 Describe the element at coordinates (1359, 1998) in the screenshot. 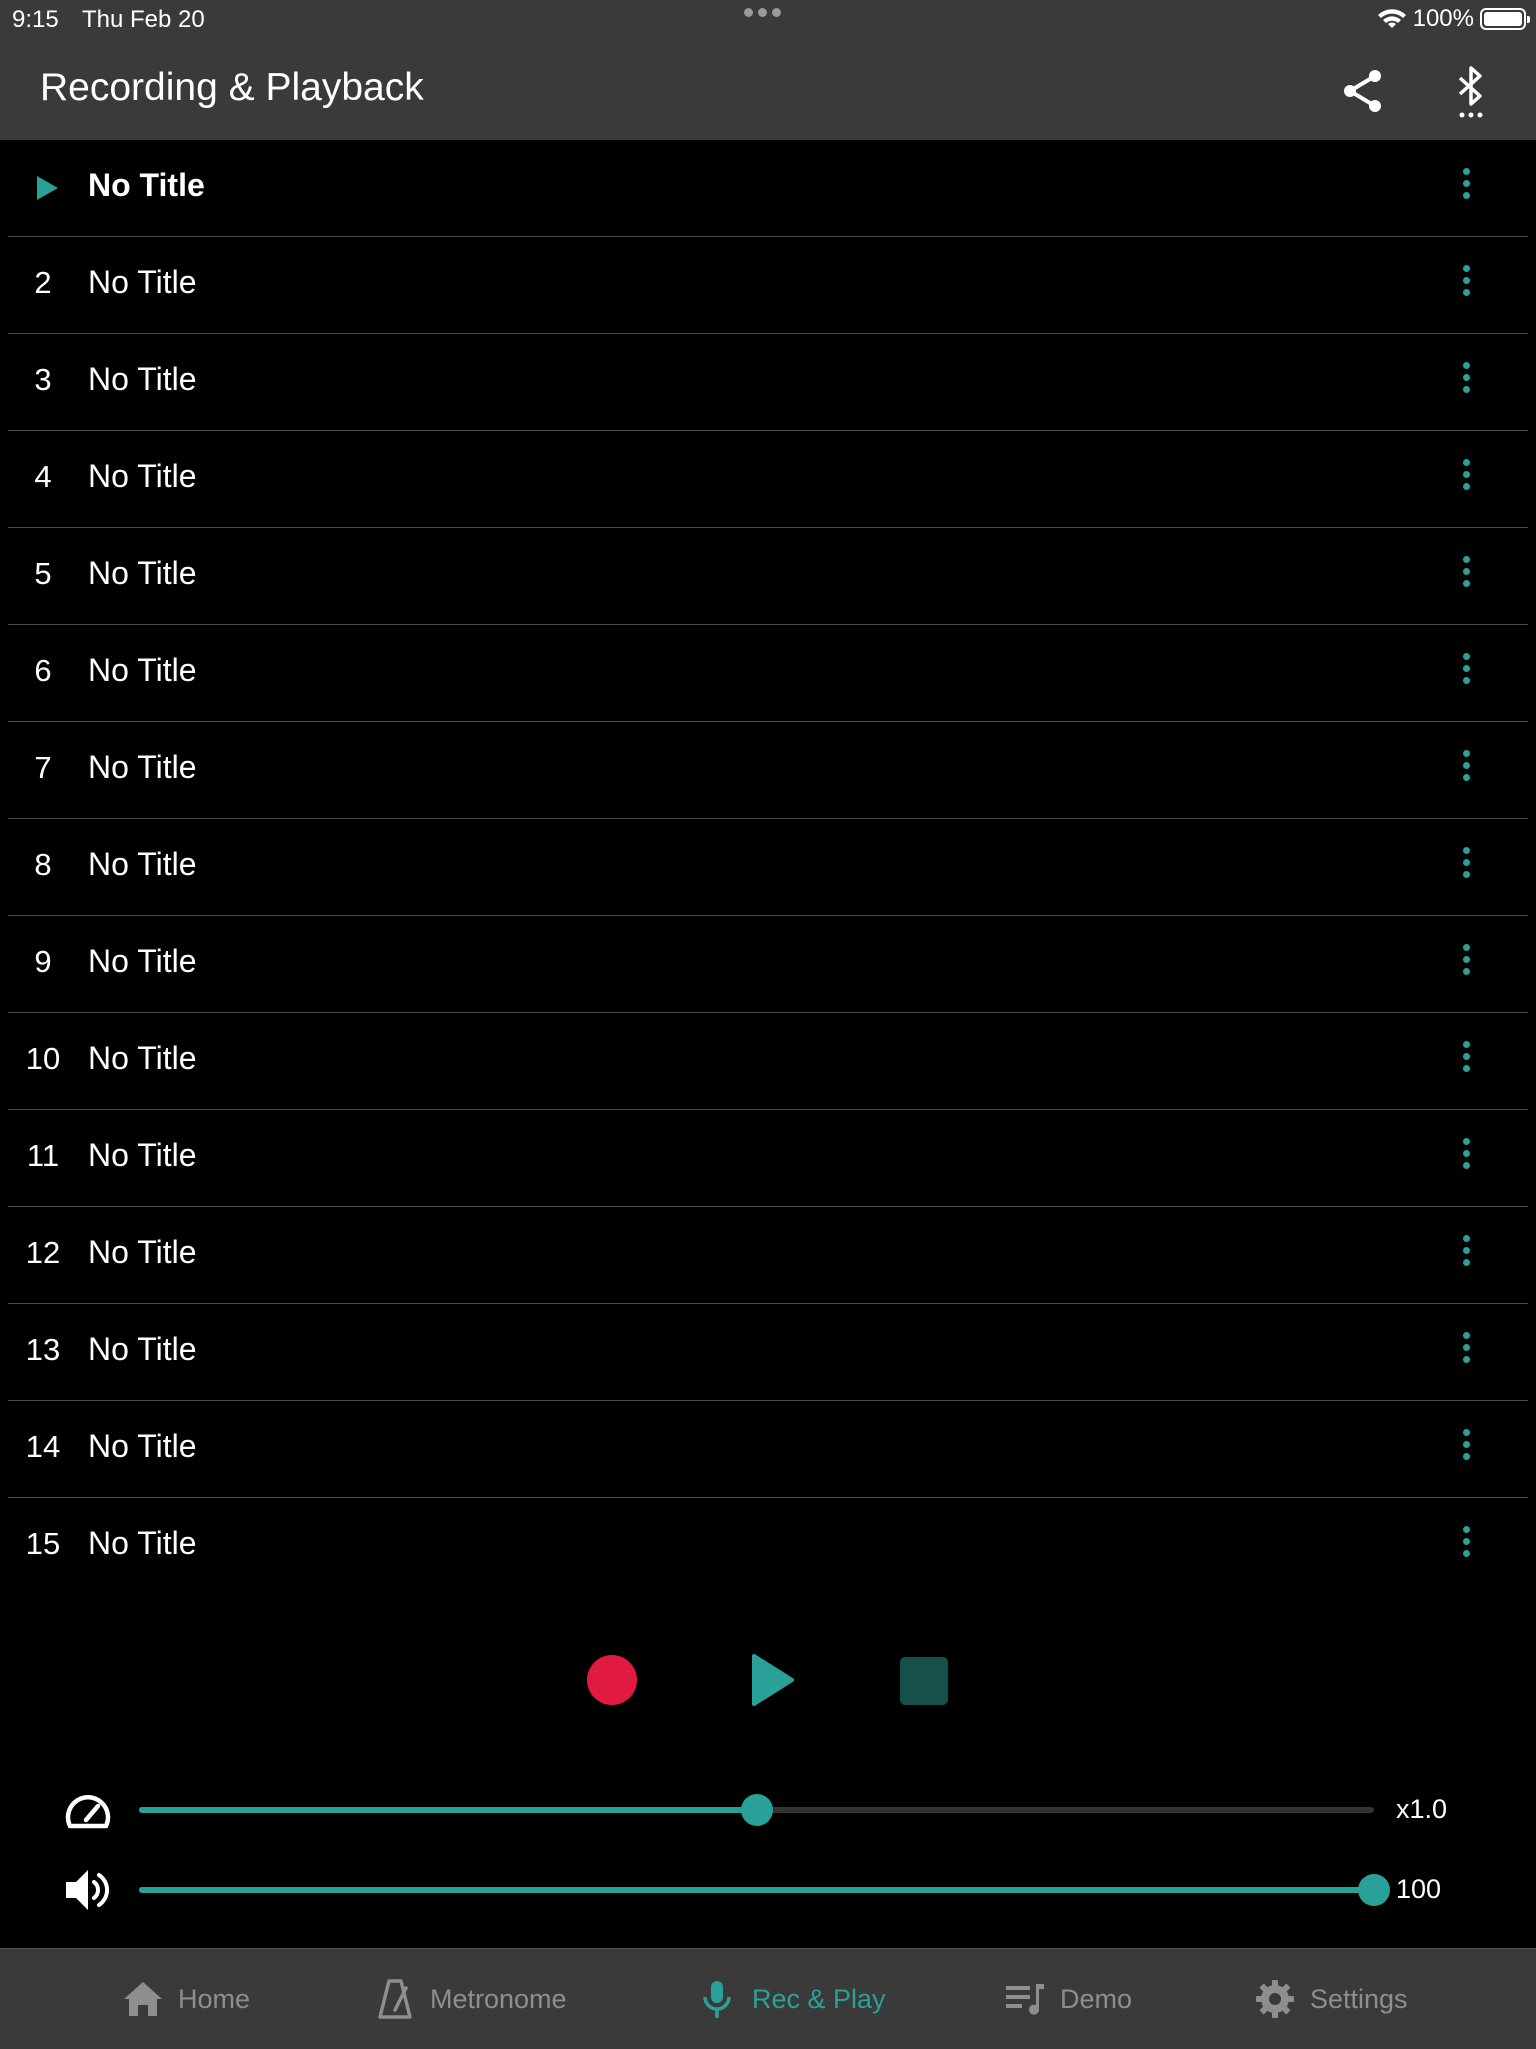

I see `tab-label: Settings` at that location.